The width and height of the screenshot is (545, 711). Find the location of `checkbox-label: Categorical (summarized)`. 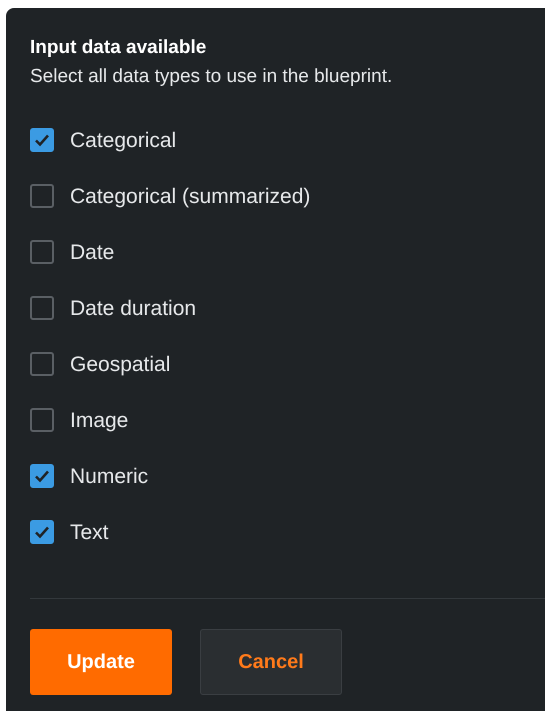

checkbox-label: Categorical (summarized) is located at coordinates (190, 196).